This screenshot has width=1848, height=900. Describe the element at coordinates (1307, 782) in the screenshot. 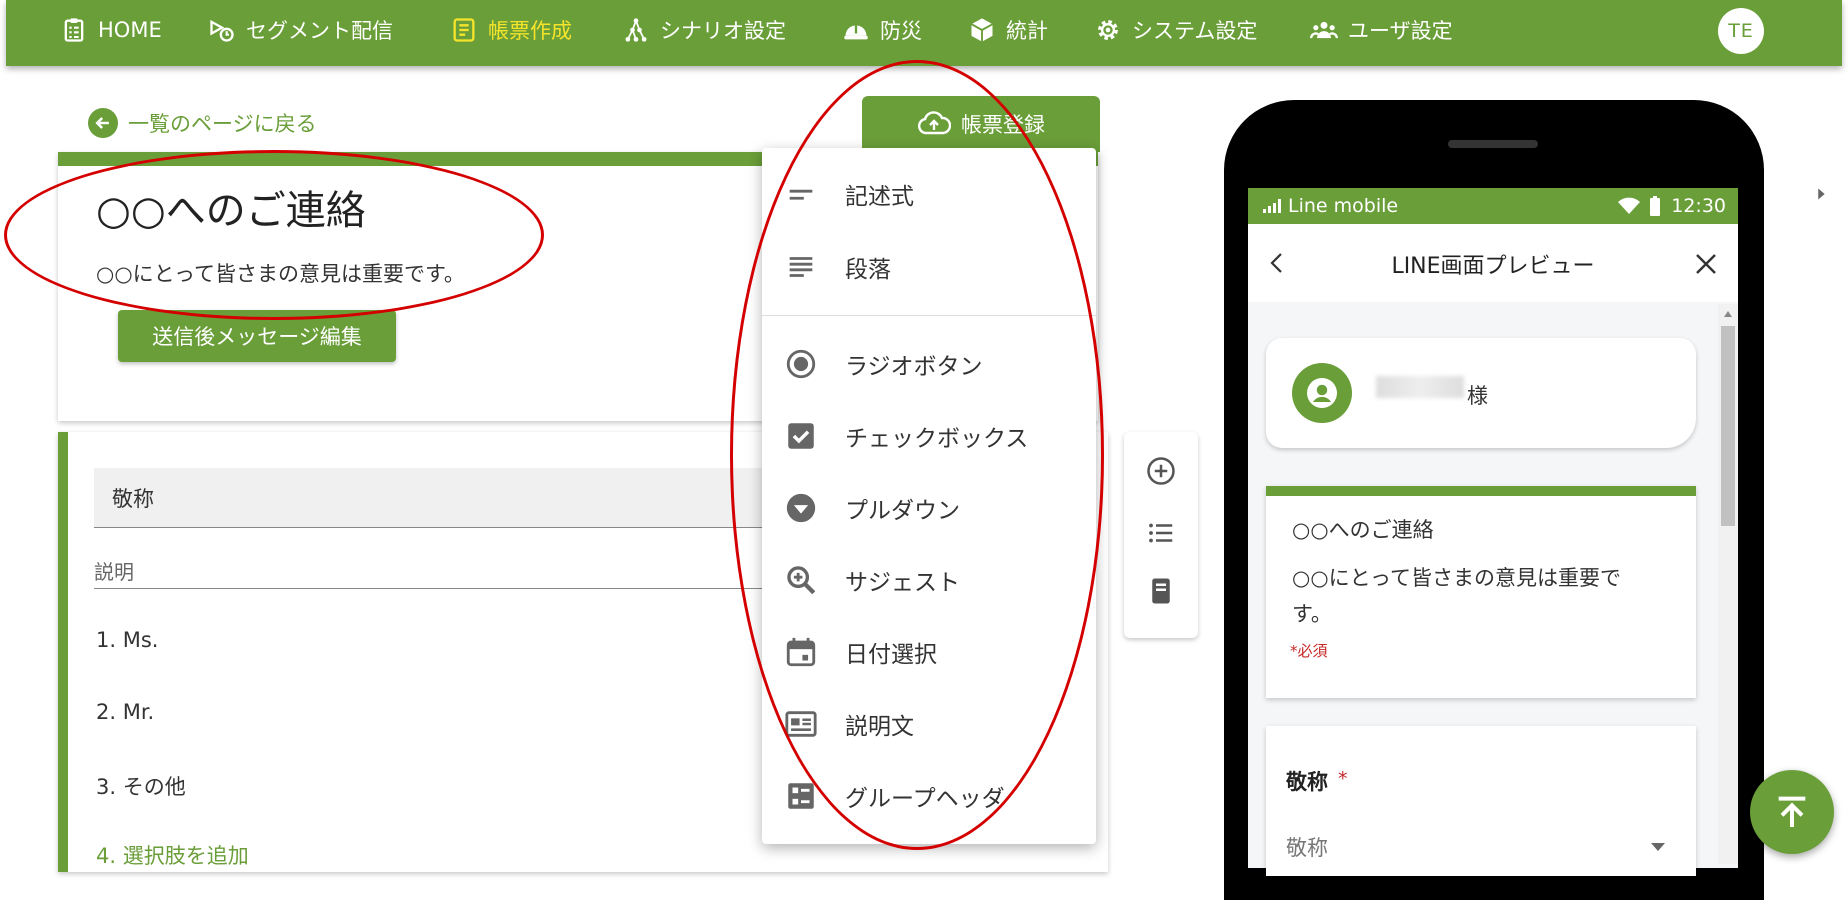

I see `preview-question-label: 敬称` at that location.